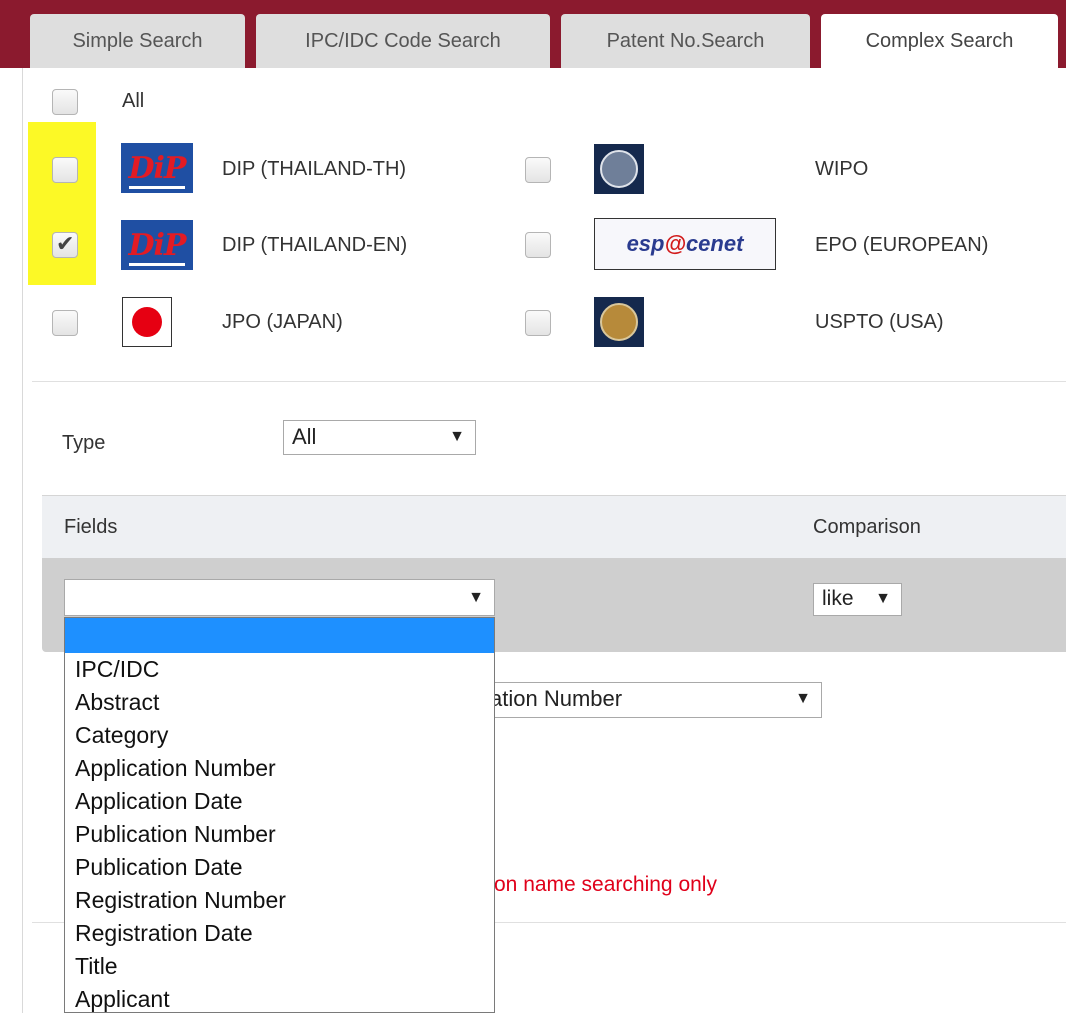  Describe the element at coordinates (133, 101) in the screenshot. I see `all-label: All` at that location.